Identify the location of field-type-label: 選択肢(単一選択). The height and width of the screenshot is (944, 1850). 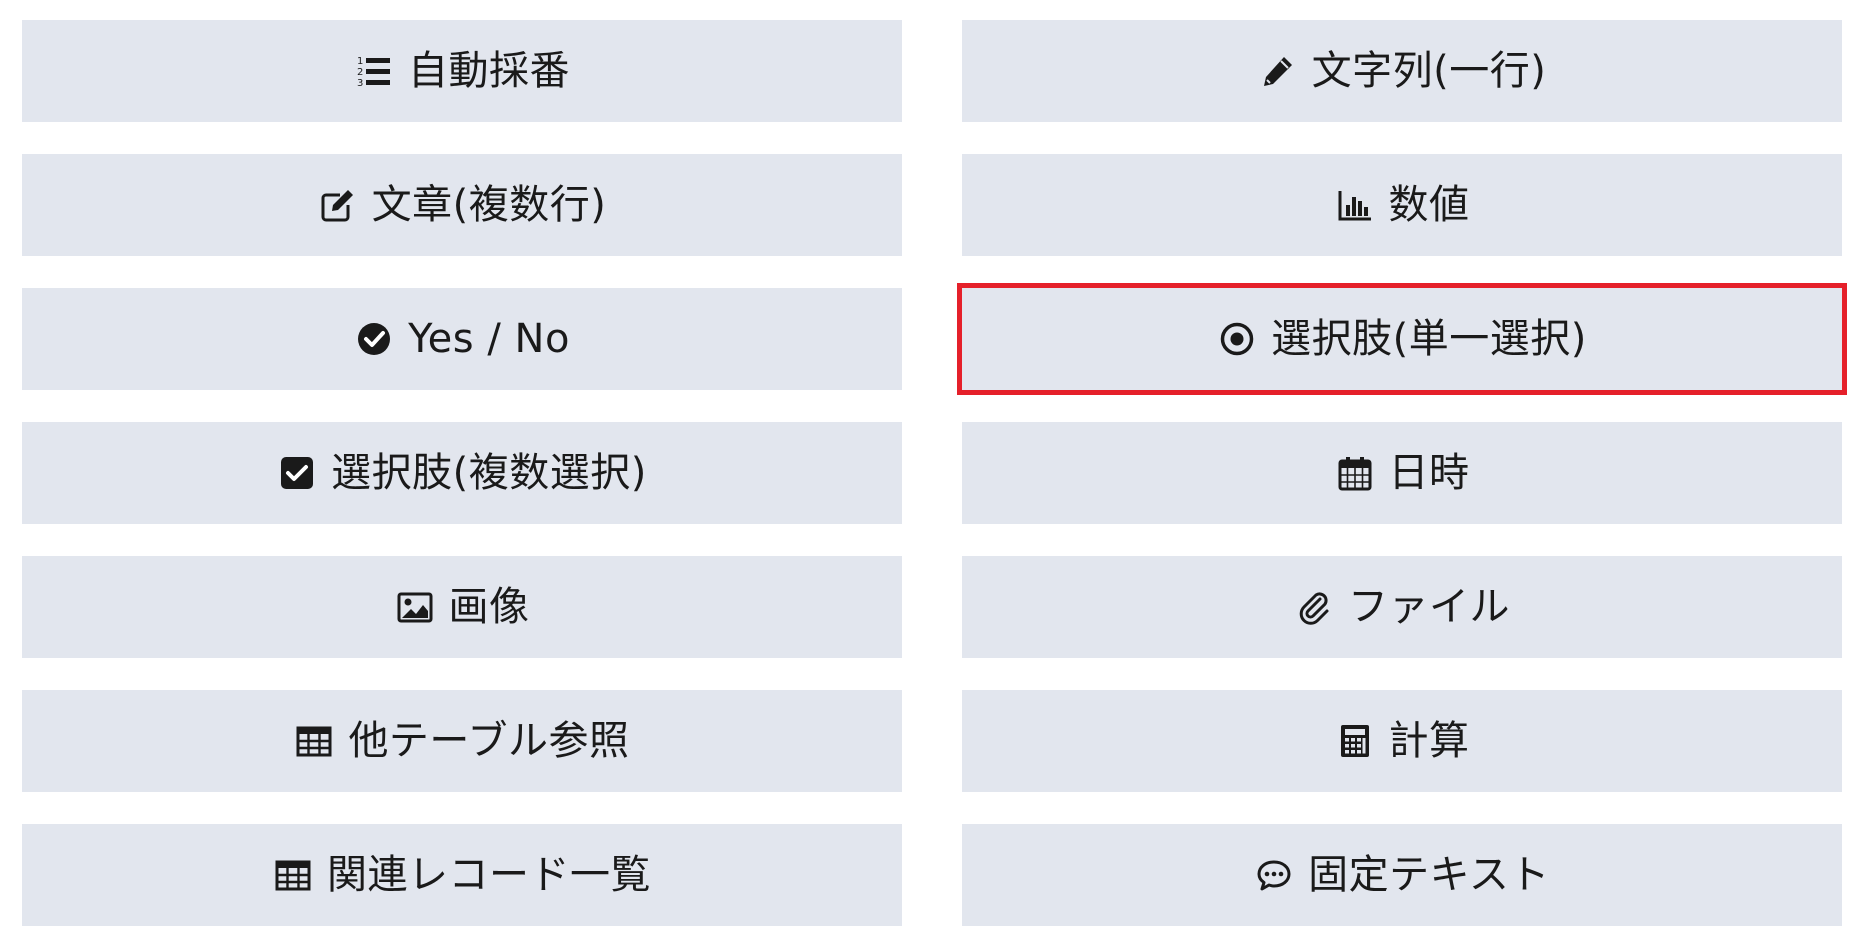
(1429, 339).